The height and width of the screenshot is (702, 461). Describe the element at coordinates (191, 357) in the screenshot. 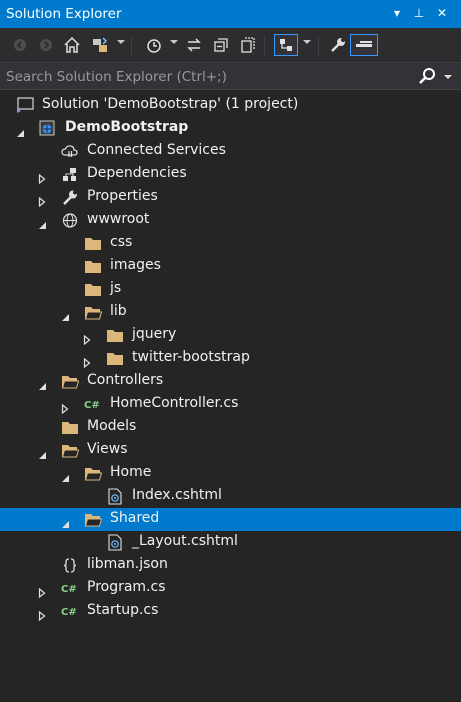

I see `tree-item-label: twitter-bootstrap` at that location.